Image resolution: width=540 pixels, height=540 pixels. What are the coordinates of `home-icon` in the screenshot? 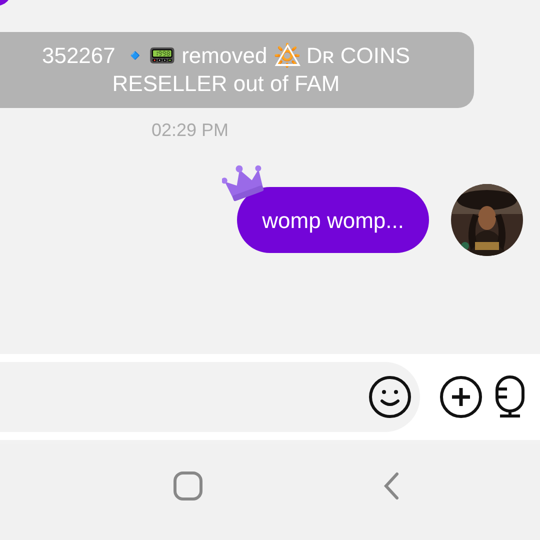 It's located at (188, 486).